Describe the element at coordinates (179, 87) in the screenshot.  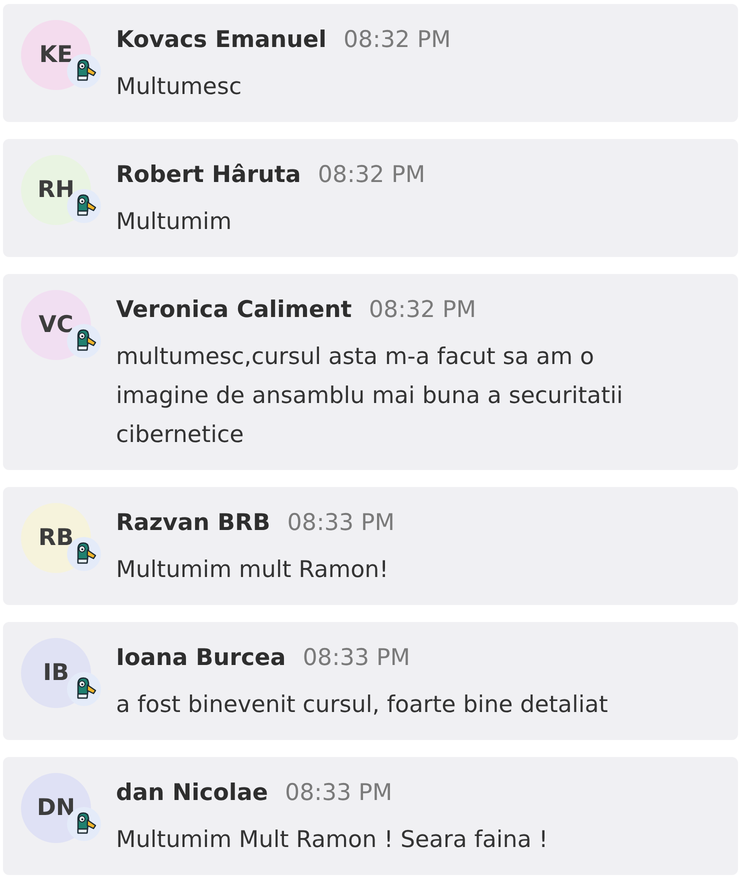
I see `message-text: Multumesc` at that location.